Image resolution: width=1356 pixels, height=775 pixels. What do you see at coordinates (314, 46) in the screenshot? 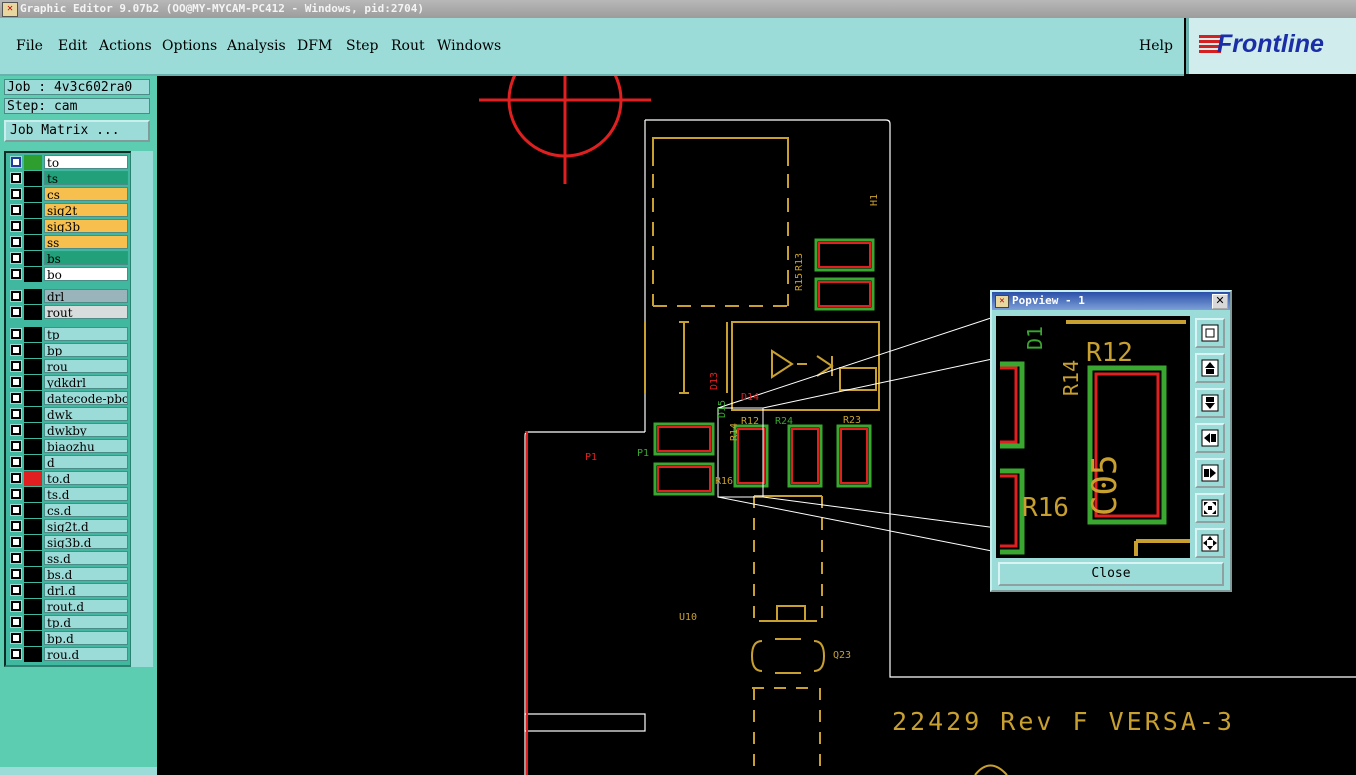
I see `menu-dfm: DFM` at bounding box center [314, 46].